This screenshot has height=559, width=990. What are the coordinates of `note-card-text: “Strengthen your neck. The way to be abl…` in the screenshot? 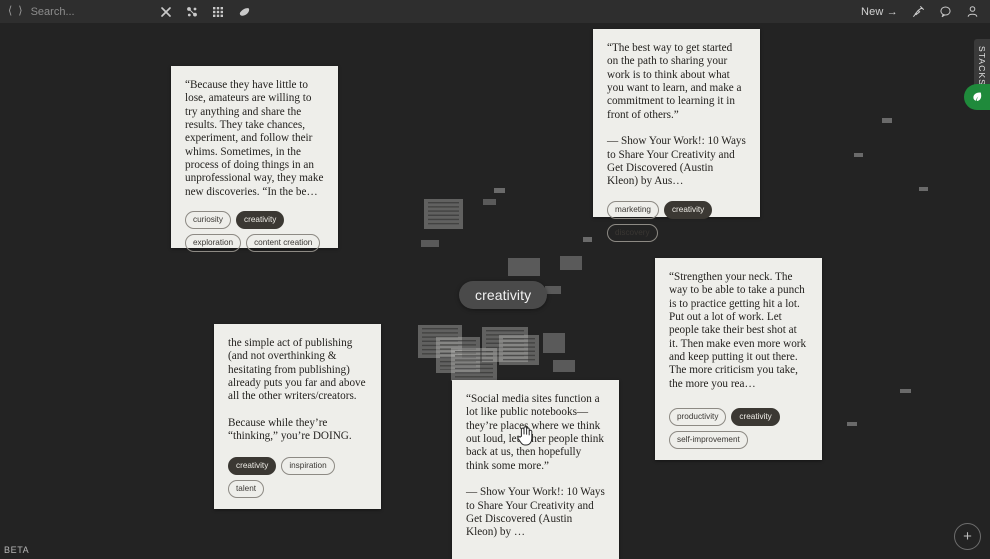 It's located at (739, 330).